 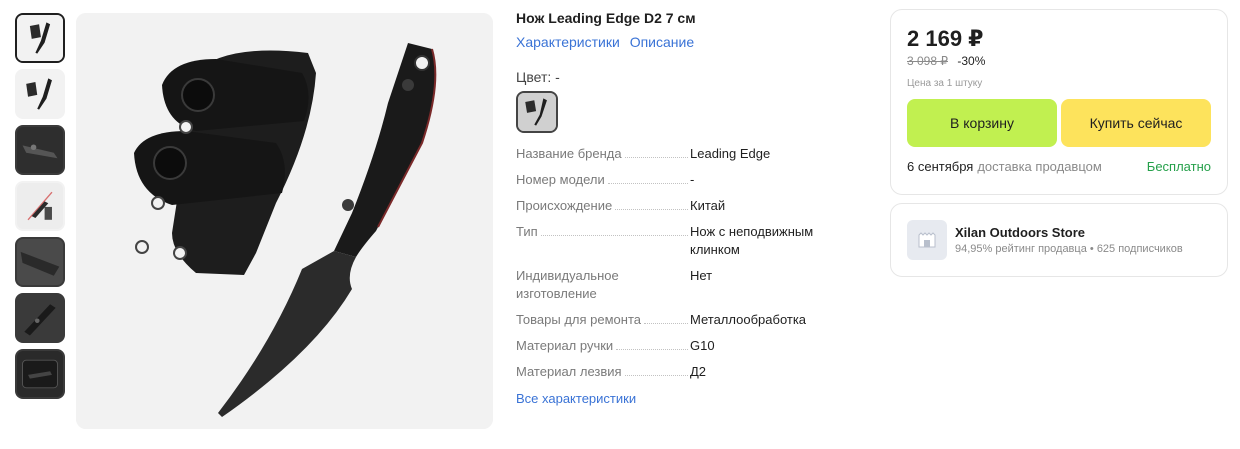 What do you see at coordinates (945, 83) in the screenshot?
I see `price-per-unit: Цена за 1 штуку` at bounding box center [945, 83].